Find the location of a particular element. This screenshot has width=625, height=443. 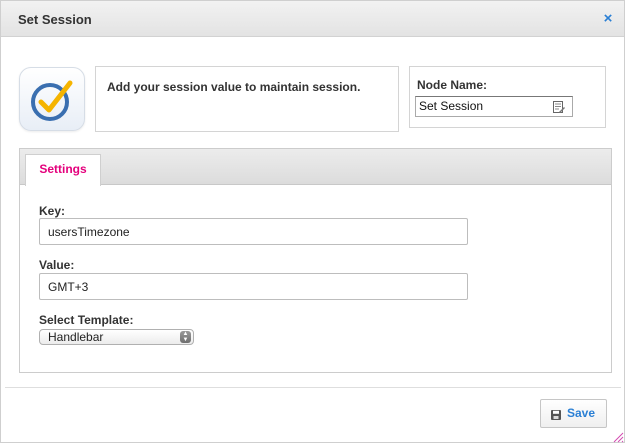

template-selected-value: Handlebar is located at coordinates (76, 337).